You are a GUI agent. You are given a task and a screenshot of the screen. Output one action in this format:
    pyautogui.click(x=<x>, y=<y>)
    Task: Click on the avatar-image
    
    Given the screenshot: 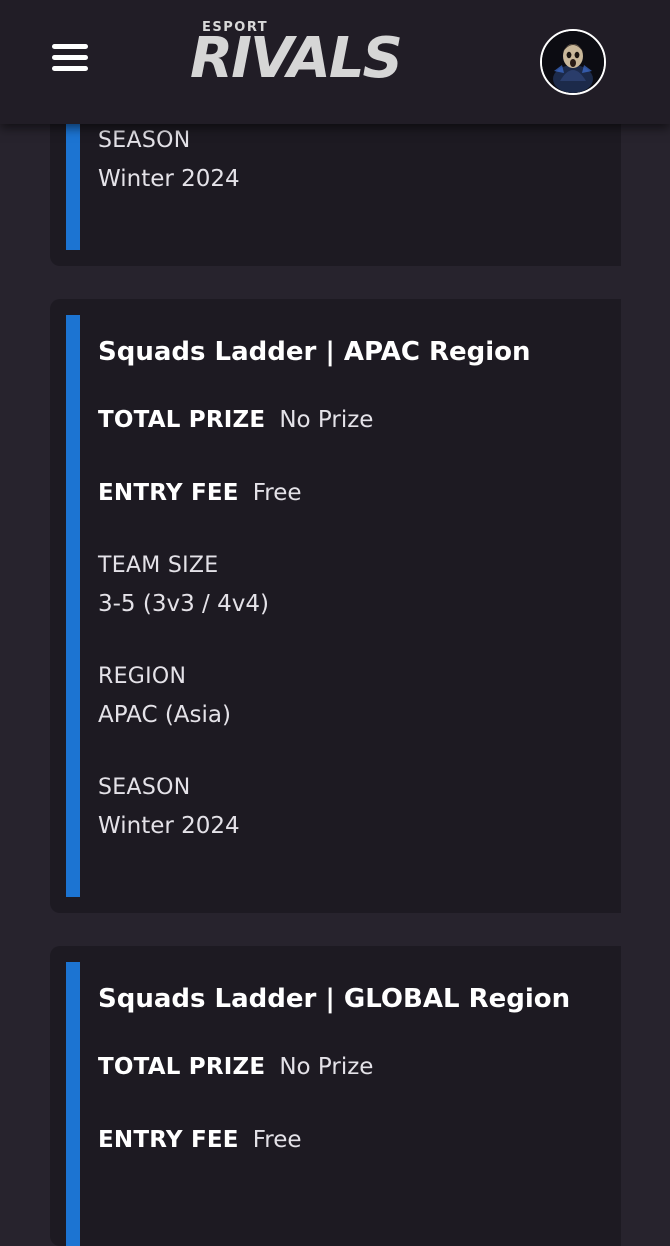 What is the action you would take?
    pyautogui.click(x=573, y=62)
    